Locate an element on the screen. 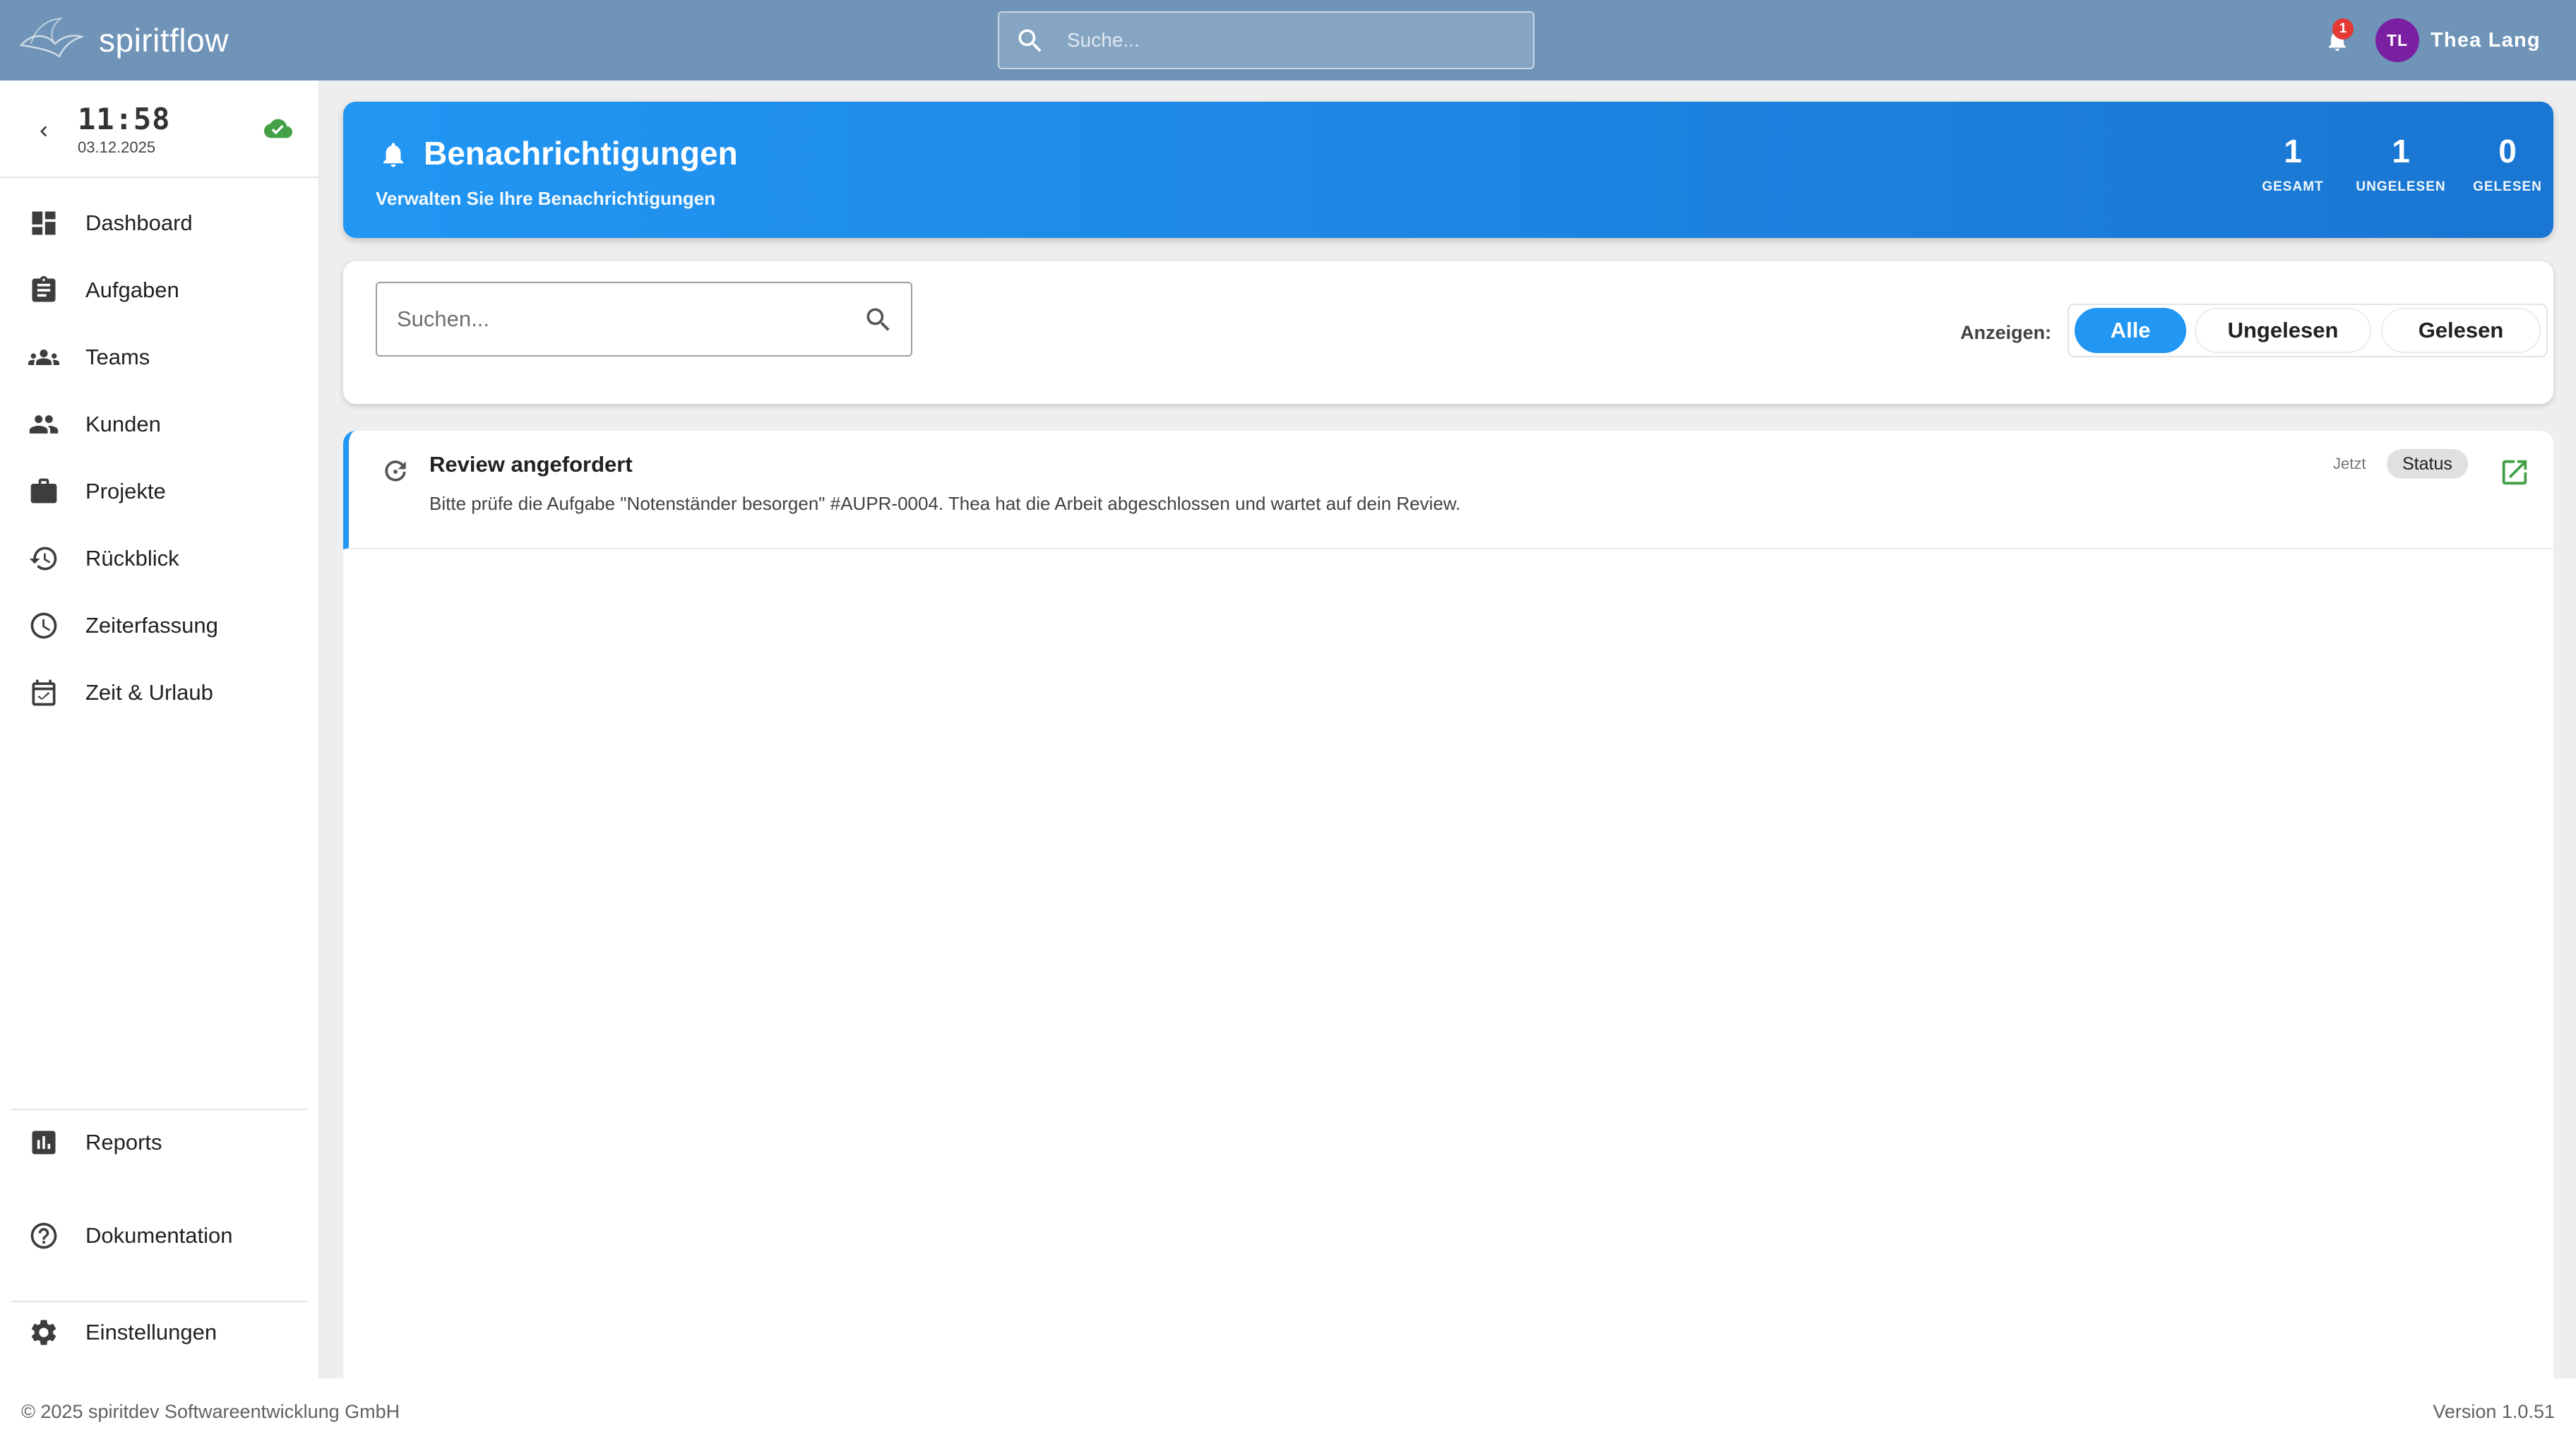 Image resolution: width=2576 pixels, height=1449 pixels. sidebar-item-dokumentation: Dokumentation is located at coordinates (159, 1236).